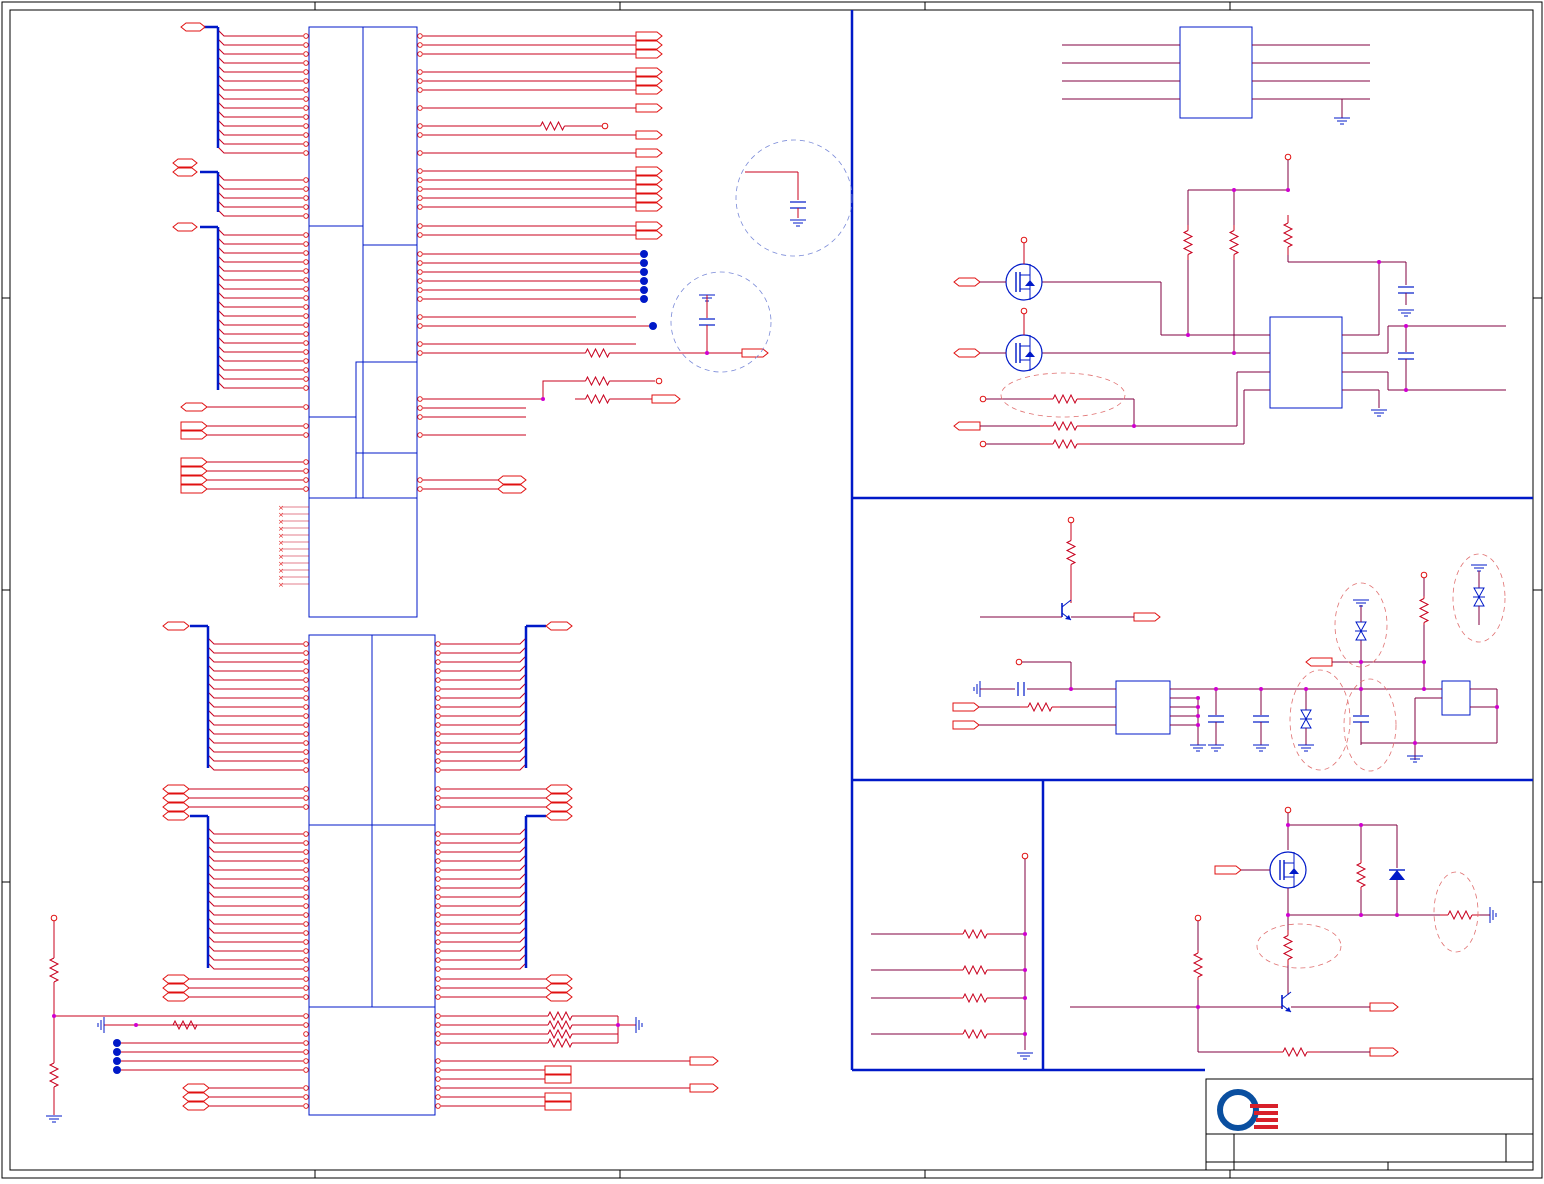  What do you see at coordinates (54, 1119) in the screenshot?
I see `ground-icon` at bounding box center [54, 1119].